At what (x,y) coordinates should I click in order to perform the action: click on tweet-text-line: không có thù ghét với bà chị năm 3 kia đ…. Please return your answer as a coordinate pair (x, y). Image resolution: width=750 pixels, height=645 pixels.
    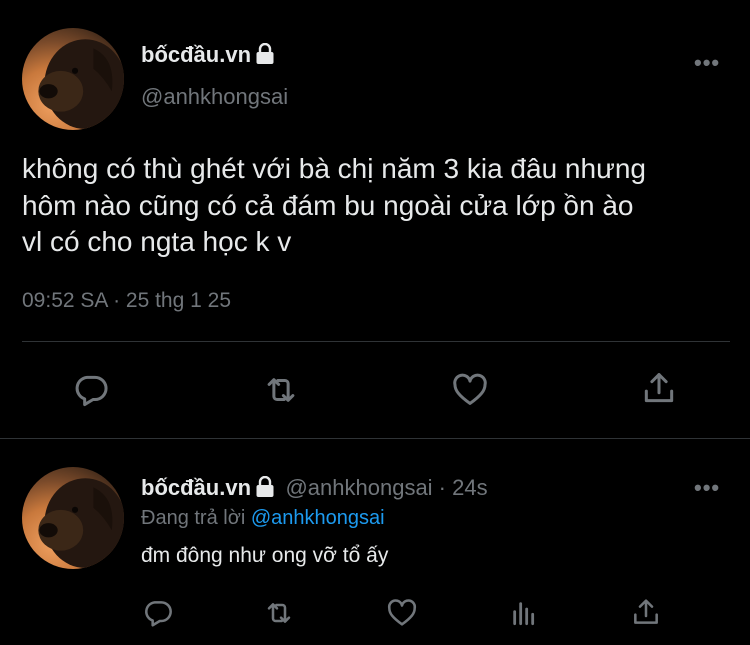
    Looking at the image, I should click on (334, 168).